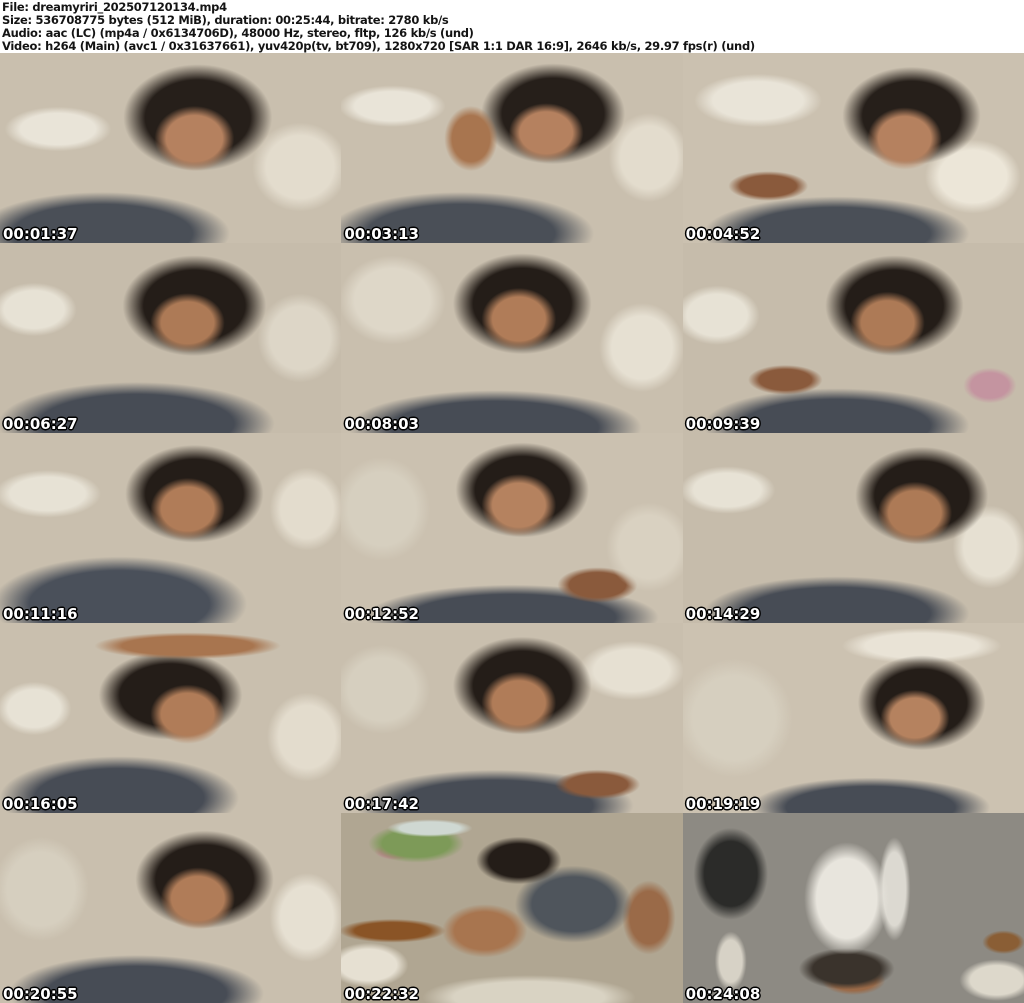 The width and height of the screenshot is (1024, 1003). What do you see at coordinates (723, 234) in the screenshot?
I see `timestamp-overlay: 00:04:52` at bounding box center [723, 234].